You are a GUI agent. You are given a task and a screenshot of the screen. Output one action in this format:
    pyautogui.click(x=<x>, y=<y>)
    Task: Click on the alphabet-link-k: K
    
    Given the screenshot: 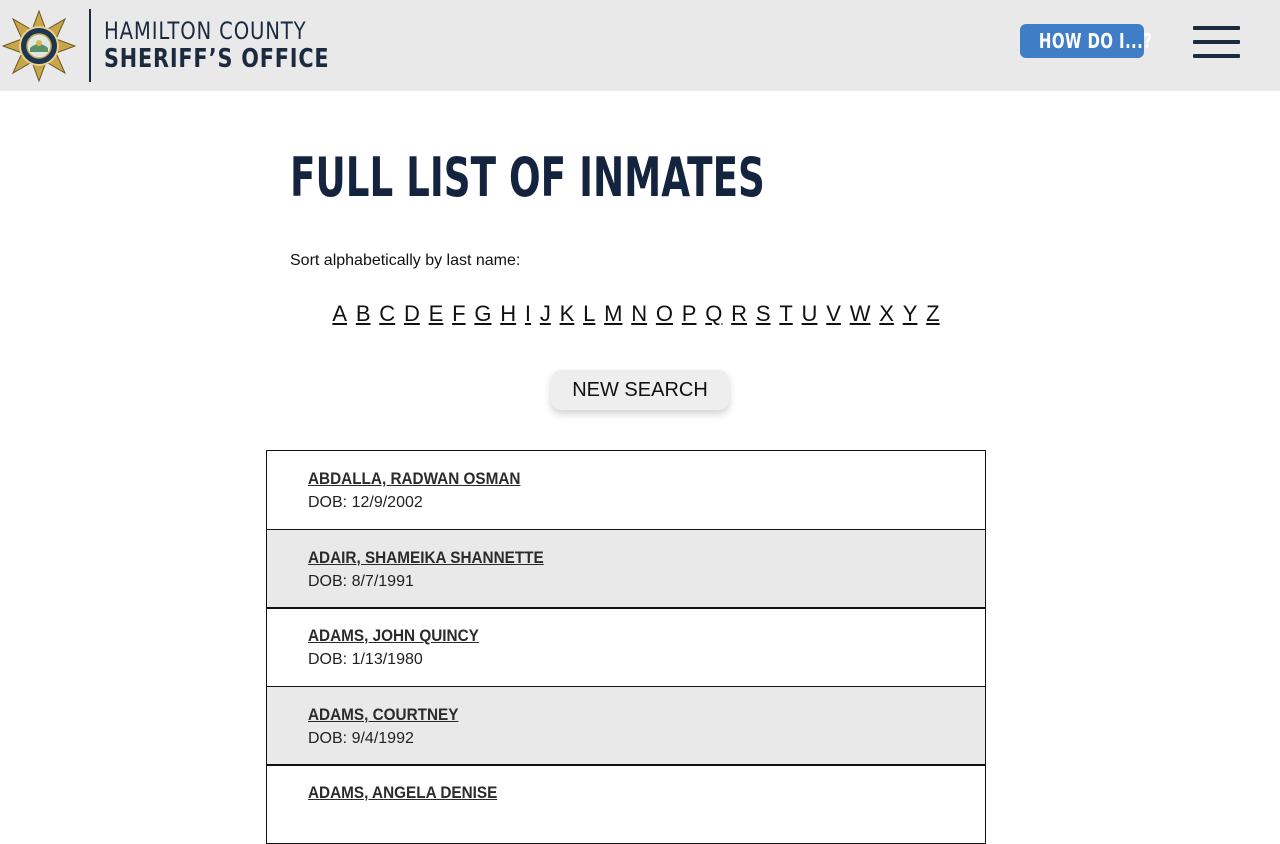 What is the action you would take?
    pyautogui.click(x=567, y=313)
    